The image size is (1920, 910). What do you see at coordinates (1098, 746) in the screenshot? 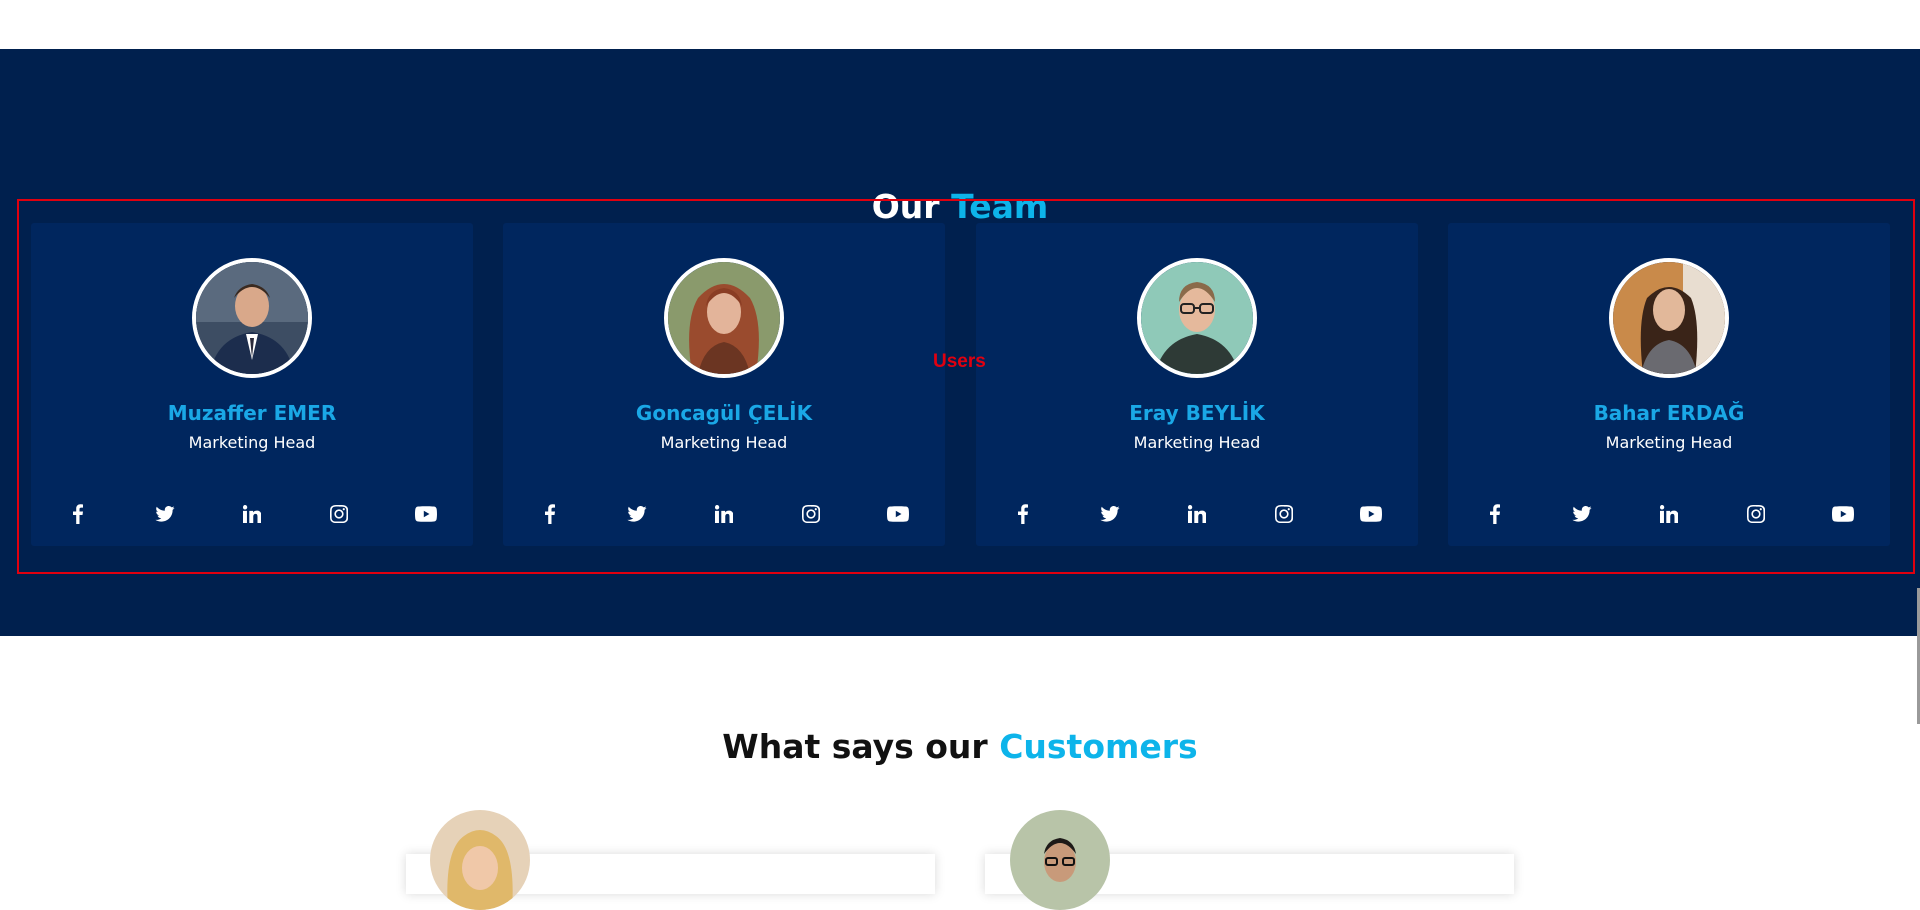
I see `customers-heading-accent: Customers` at bounding box center [1098, 746].